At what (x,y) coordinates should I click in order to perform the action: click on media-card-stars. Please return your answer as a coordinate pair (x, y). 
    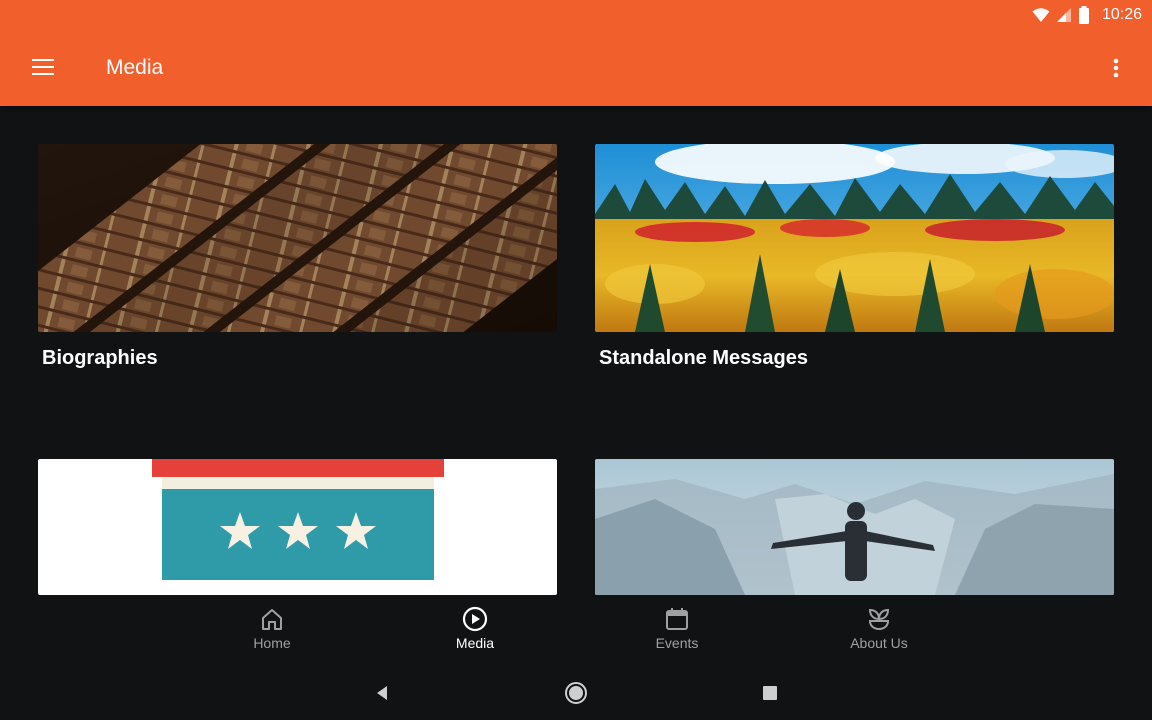
    Looking at the image, I should click on (297, 527).